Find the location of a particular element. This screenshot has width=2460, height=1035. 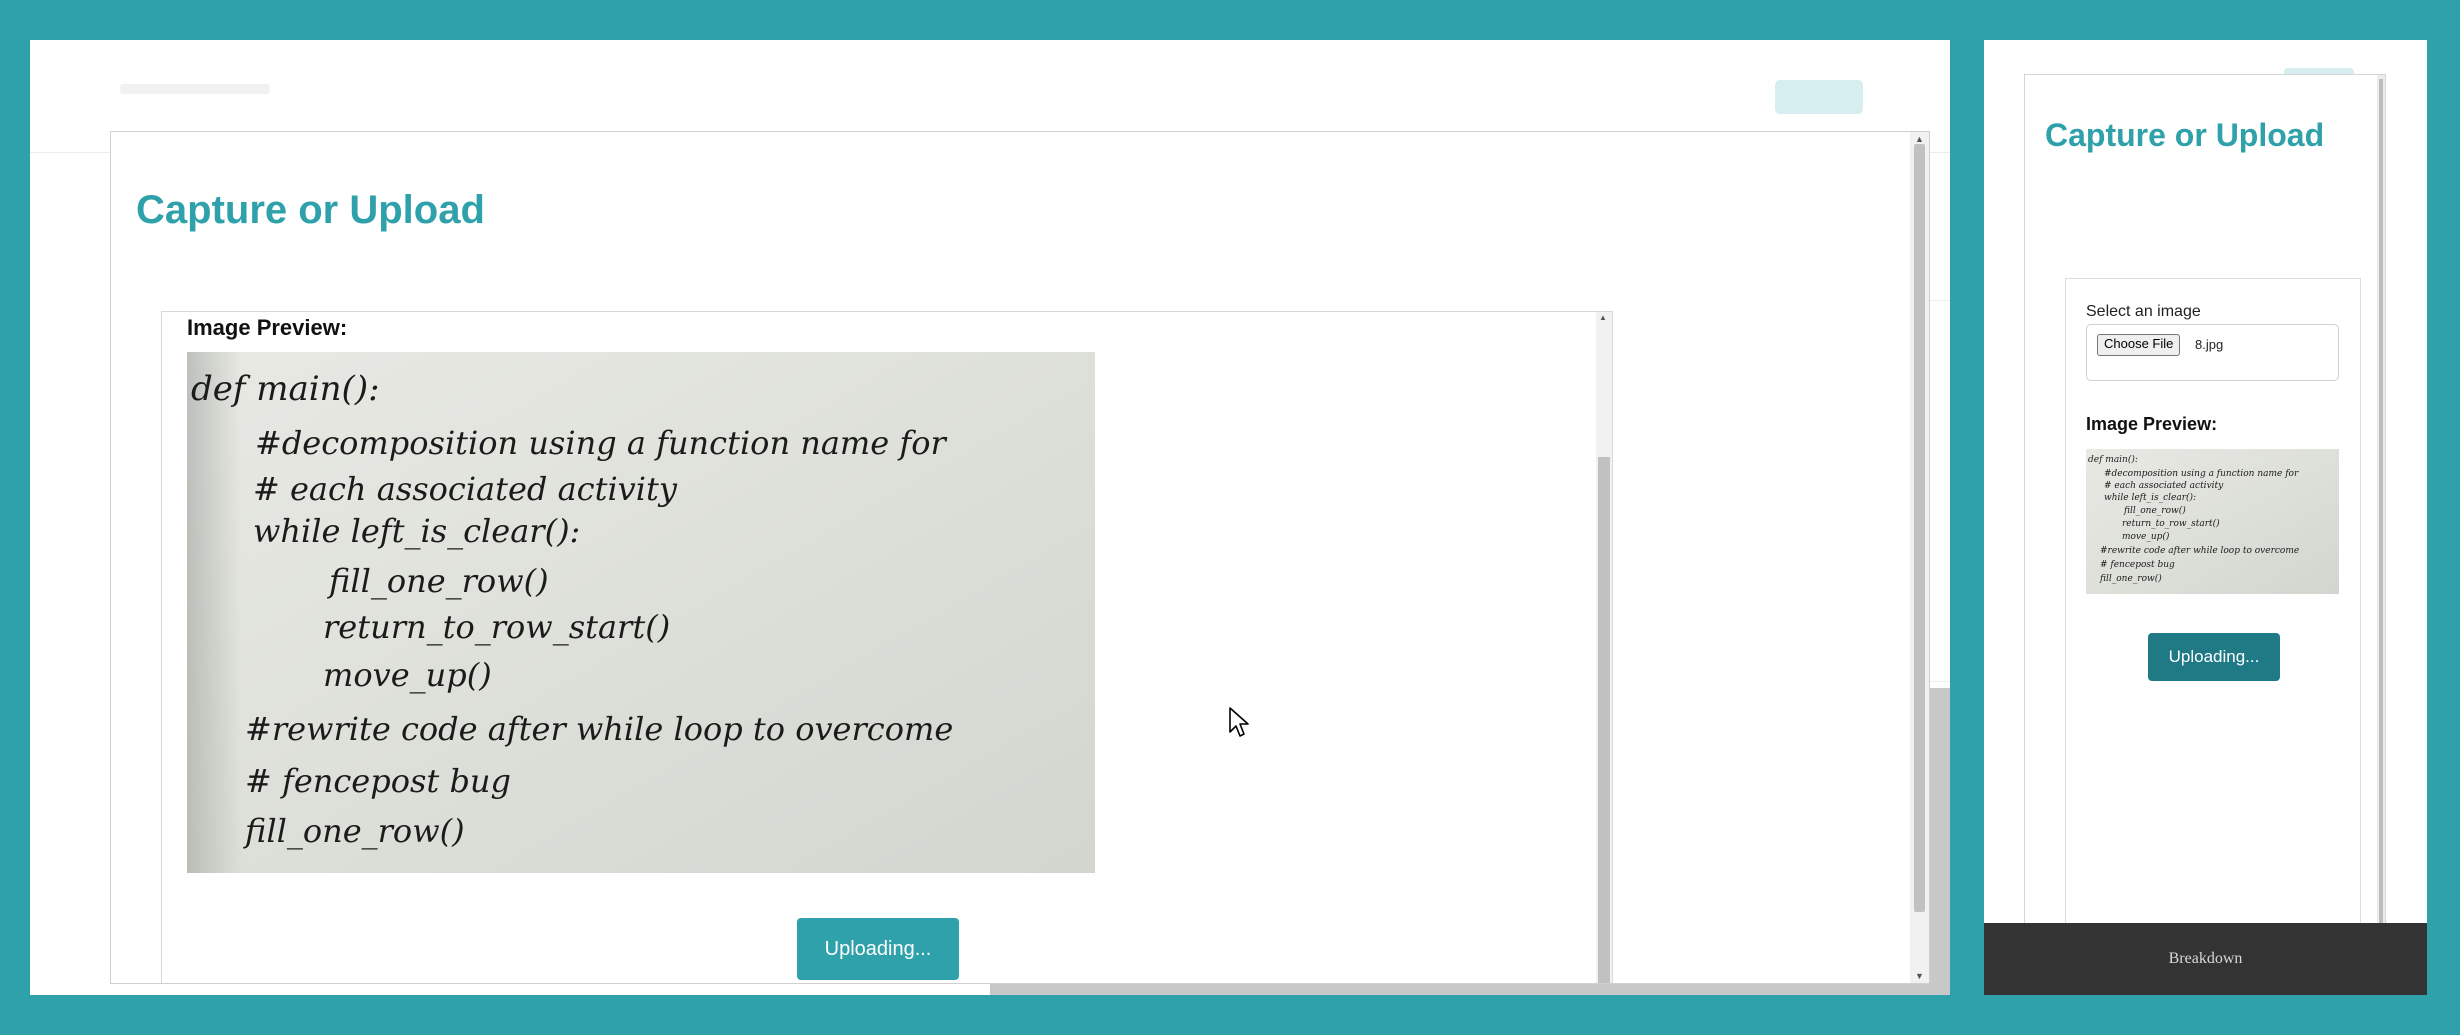

header-button is located at coordinates (1819, 97).